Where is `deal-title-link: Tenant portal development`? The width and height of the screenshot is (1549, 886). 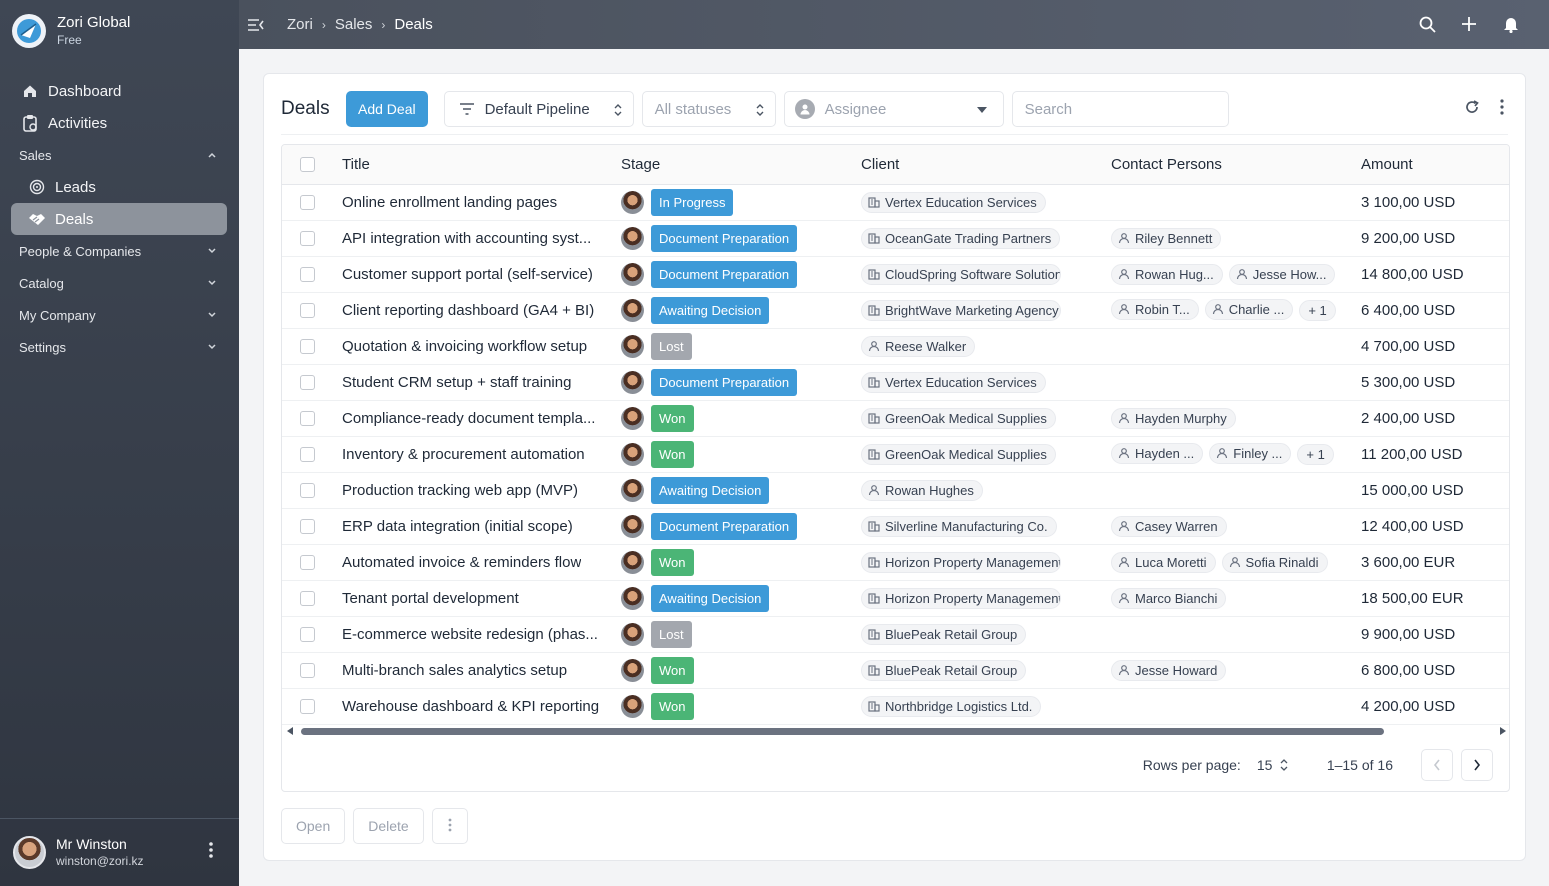
deal-title-link: Tenant portal development is located at coordinates (430, 598).